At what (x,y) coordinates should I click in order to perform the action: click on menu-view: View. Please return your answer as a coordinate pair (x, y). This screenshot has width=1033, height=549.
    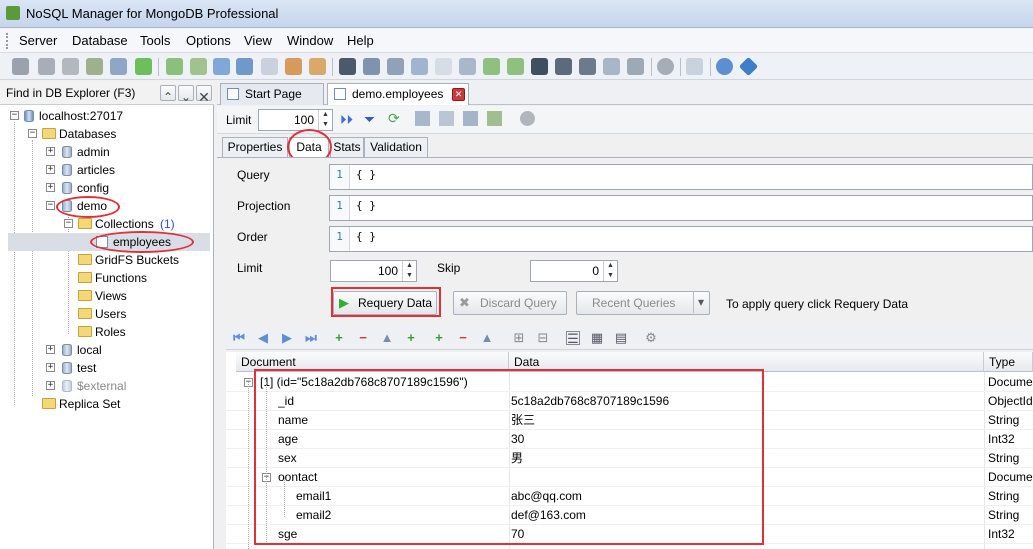
    Looking at the image, I should click on (258, 40).